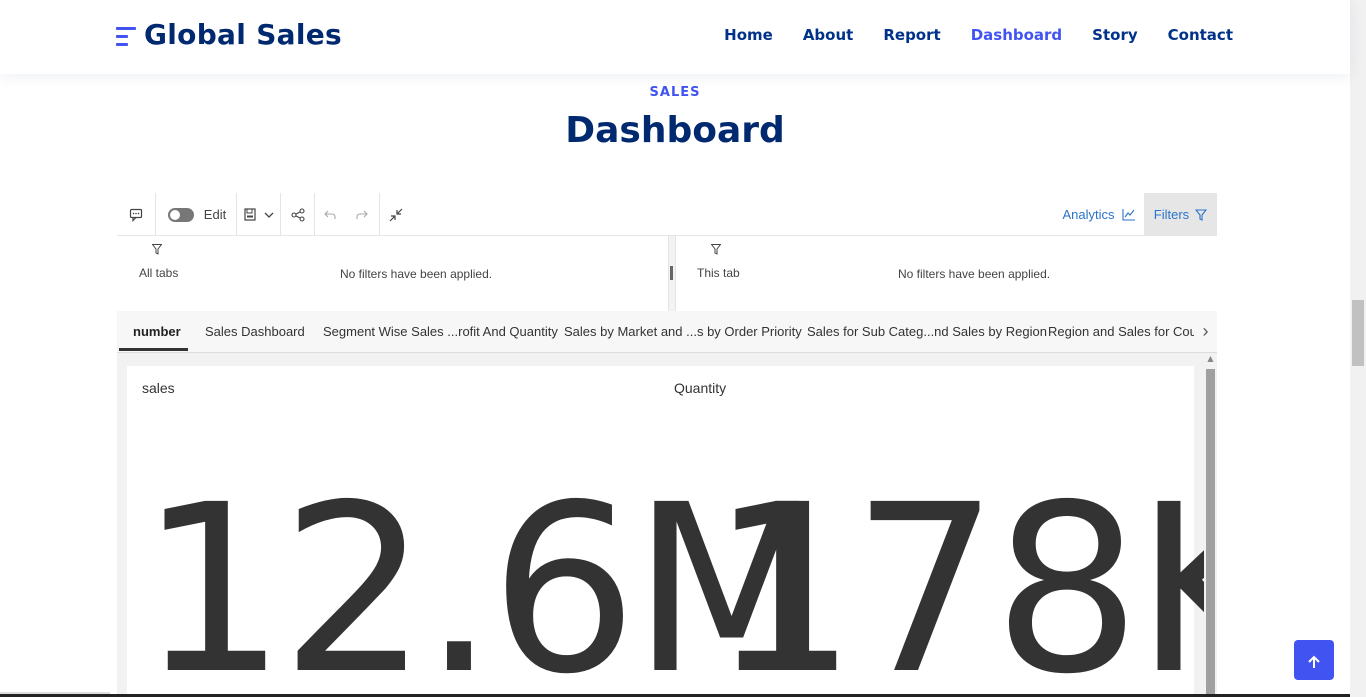 Image resolution: width=1366 pixels, height=697 pixels. Describe the element at coordinates (243, 34) in the screenshot. I see `brand-name: Global Sales` at that location.